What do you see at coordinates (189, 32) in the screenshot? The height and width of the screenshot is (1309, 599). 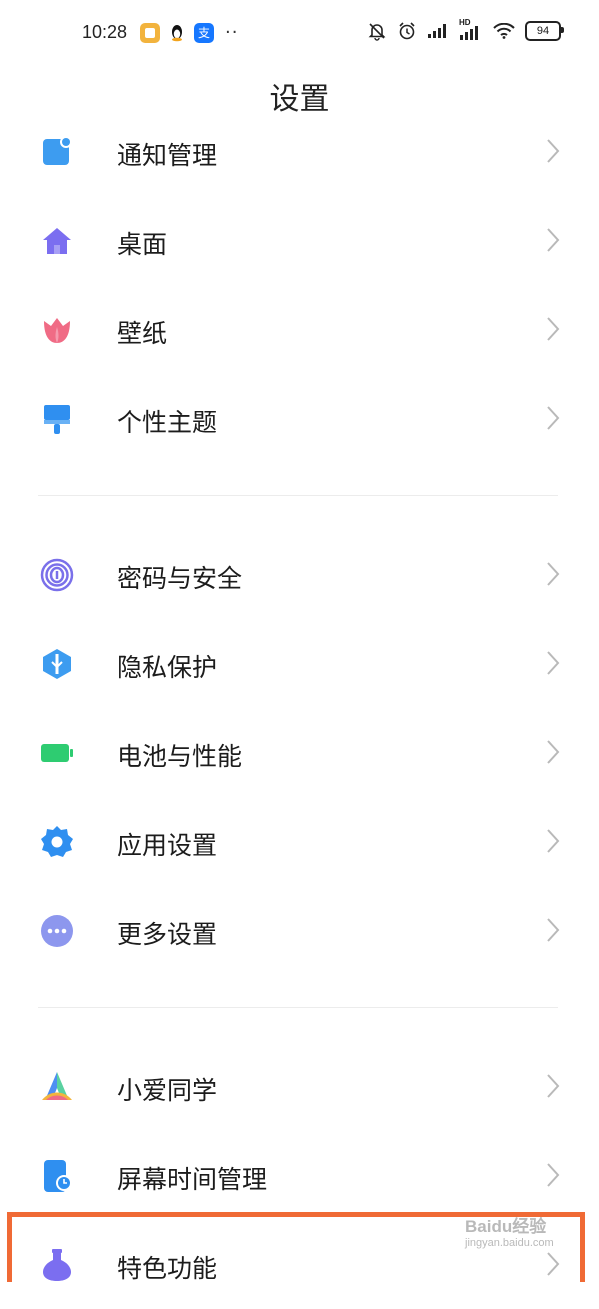 I see `notification-icons: 支 ··` at bounding box center [189, 32].